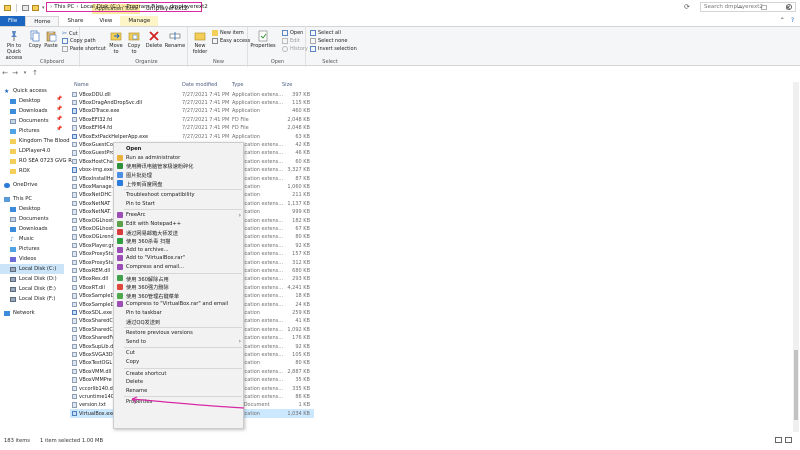 Image resolution: width=800 pixels, height=450 pixels. Describe the element at coordinates (154, 39) in the screenshot. I see `delete-button: Delete` at that location.